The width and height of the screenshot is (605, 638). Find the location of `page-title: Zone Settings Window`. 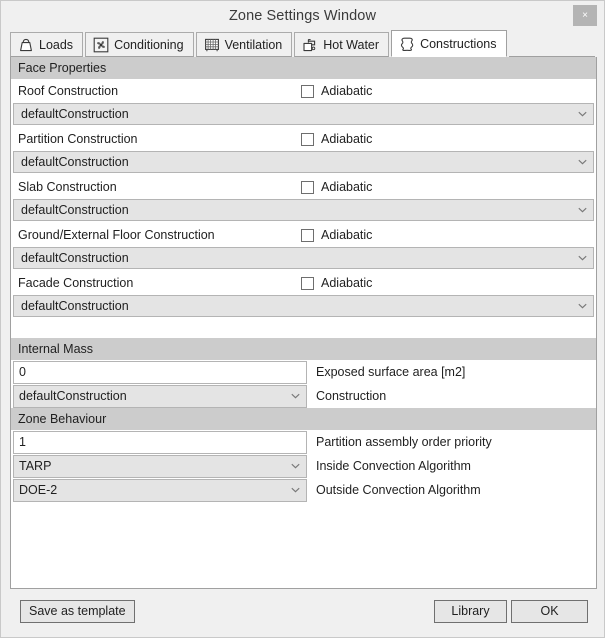

page-title: Zone Settings Window is located at coordinates (302, 16).